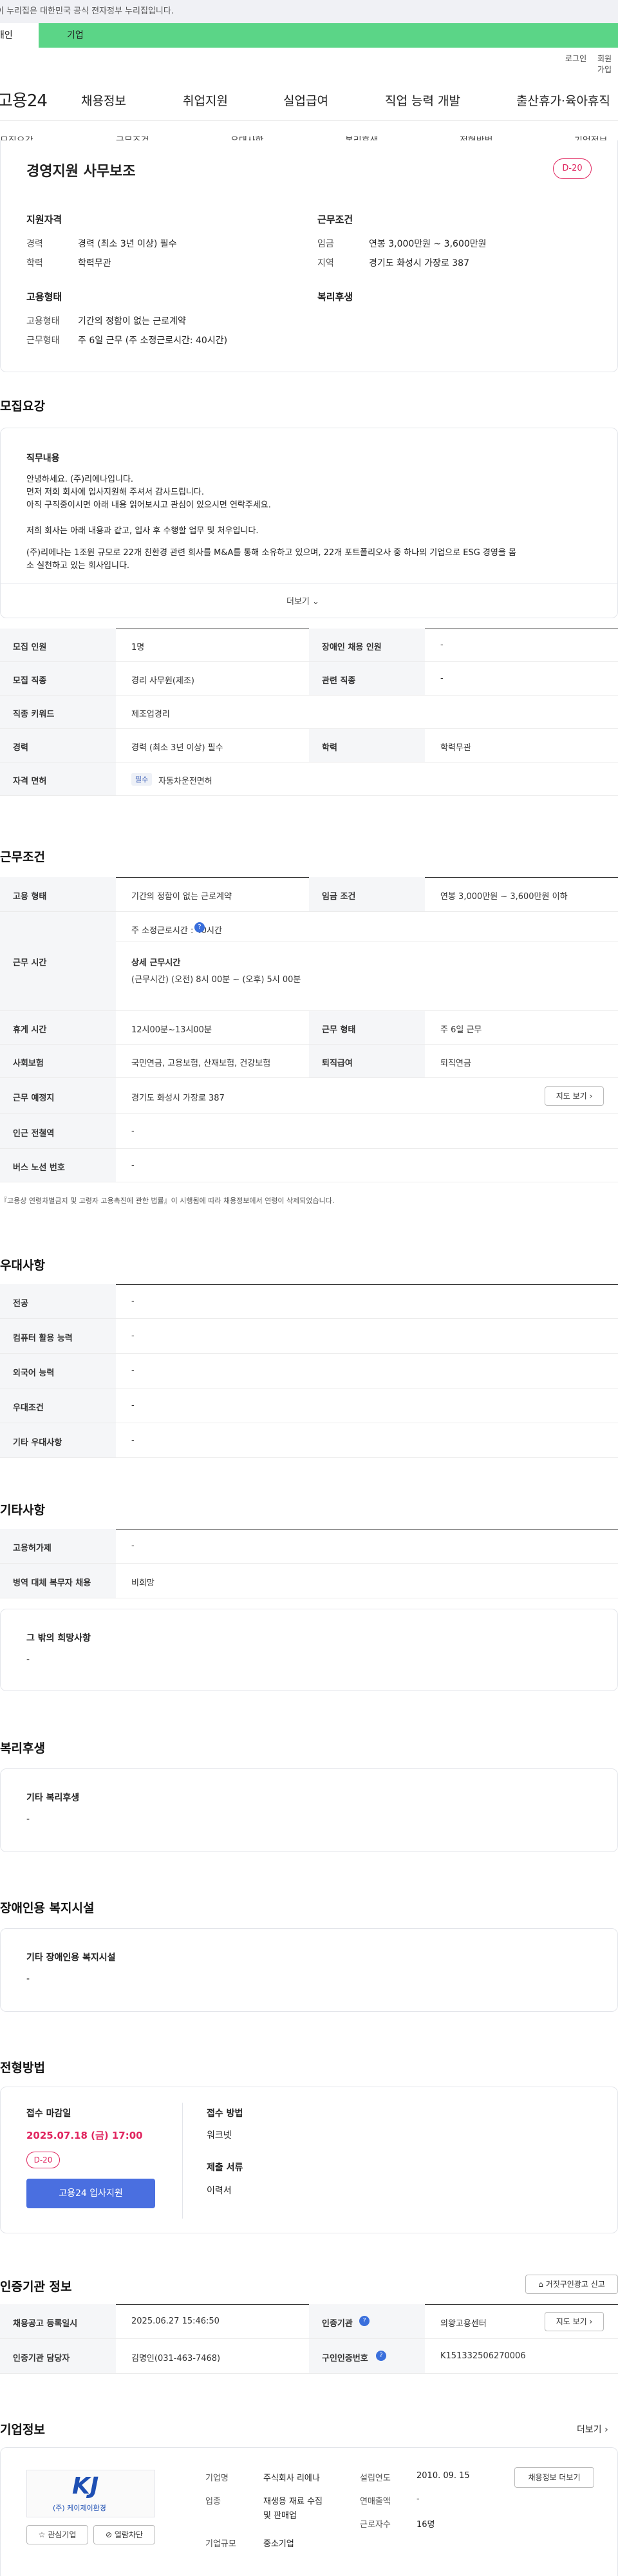  I want to click on table-row: 버스 노선 번호 -, so click(309, 1165).